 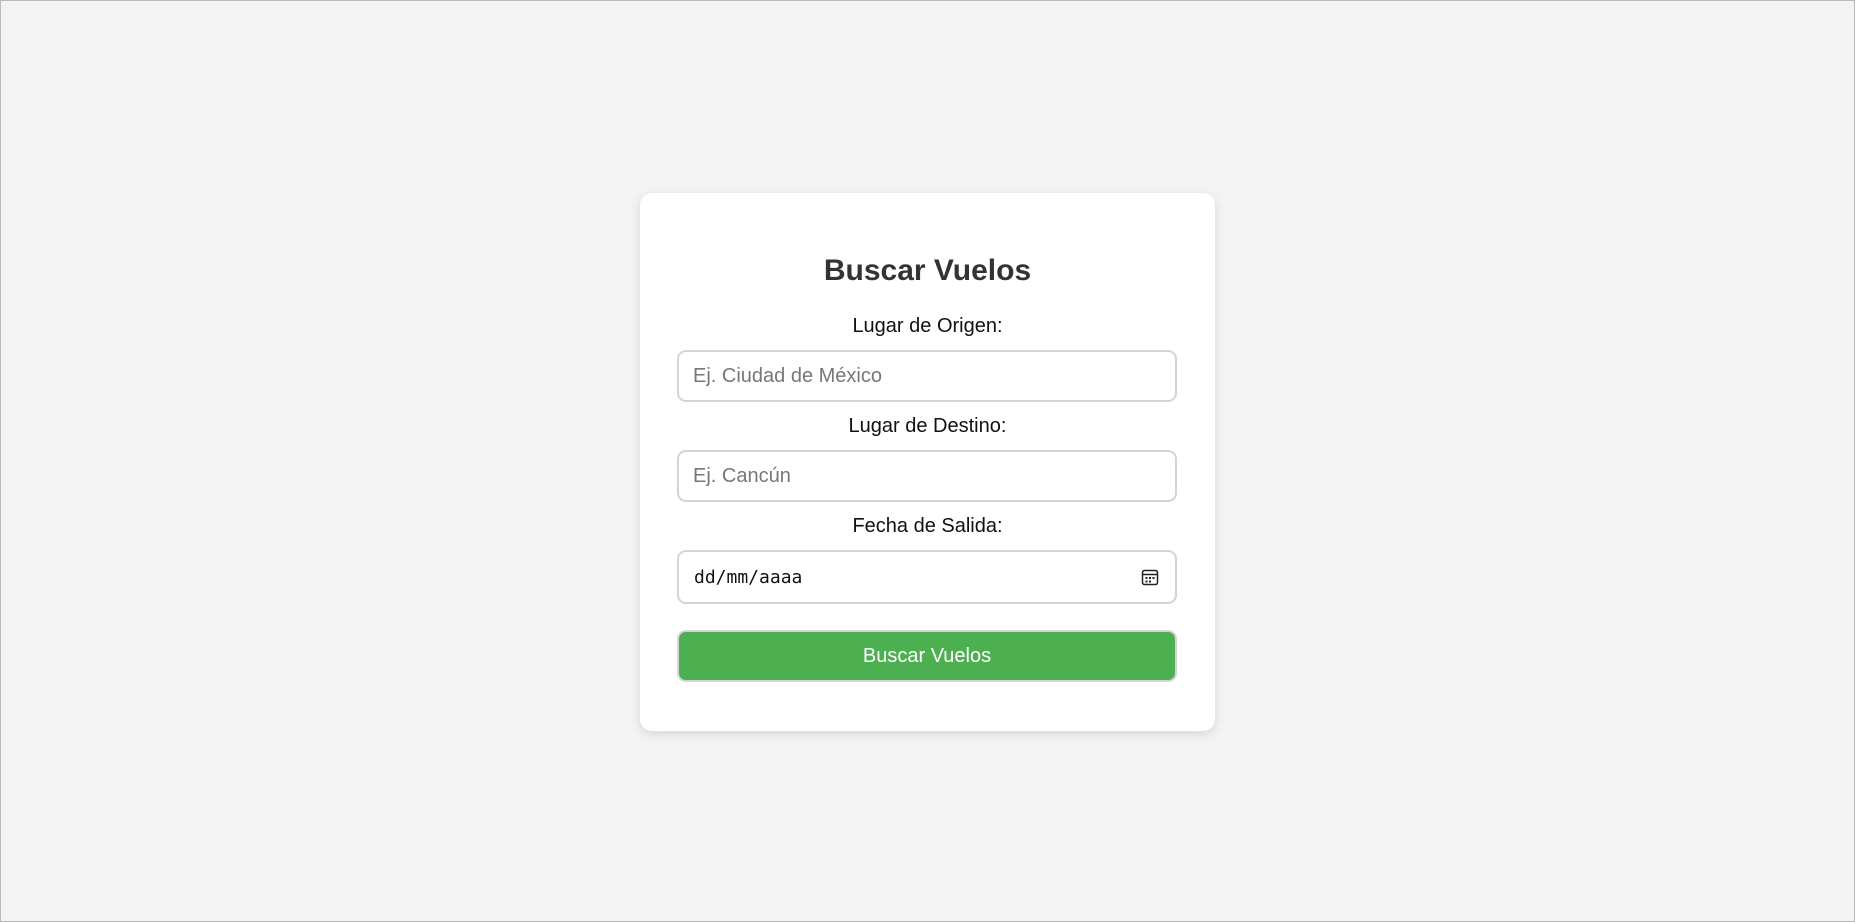 What do you see at coordinates (1150, 577) in the screenshot?
I see `calendar-icon` at bounding box center [1150, 577].